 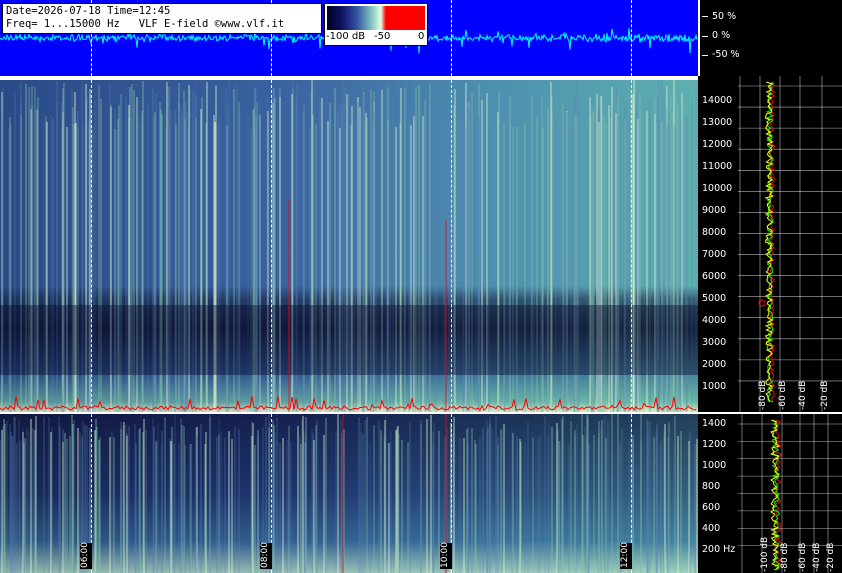 I want to click on amp-label-plus50: 50 %, so click(x=724, y=16).